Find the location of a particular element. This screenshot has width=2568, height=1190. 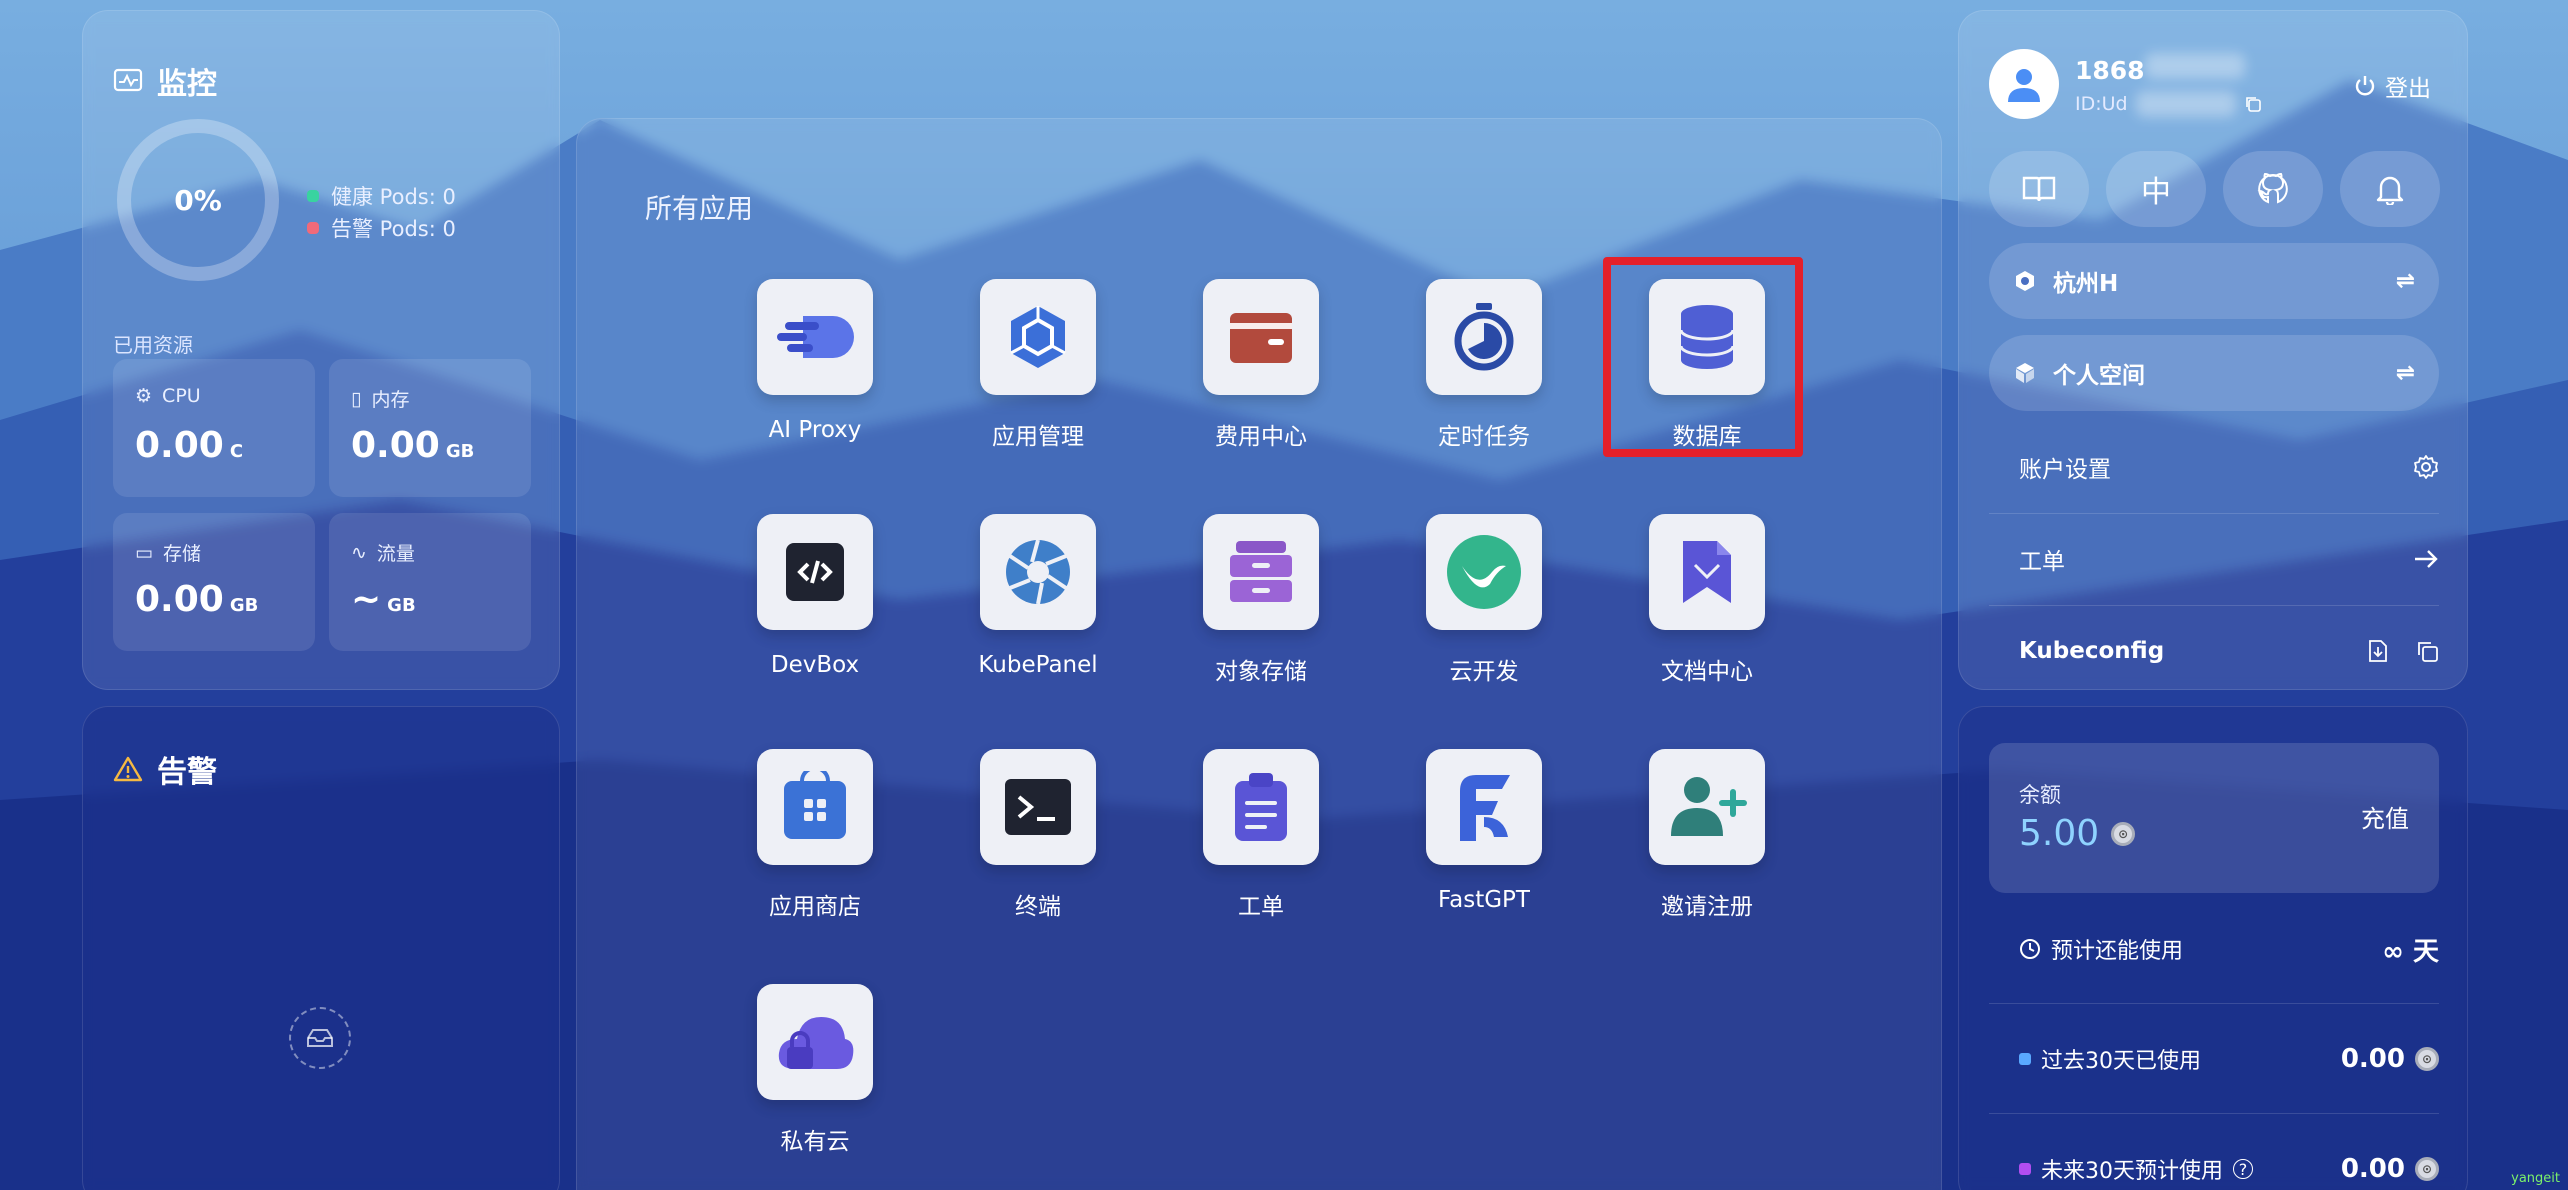

ticket-row: 工单 is located at coordinates (2229, 559).